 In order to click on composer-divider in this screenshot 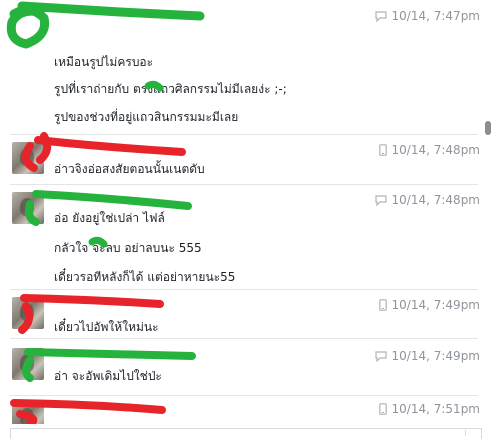, I will do `click(472, 433)`.